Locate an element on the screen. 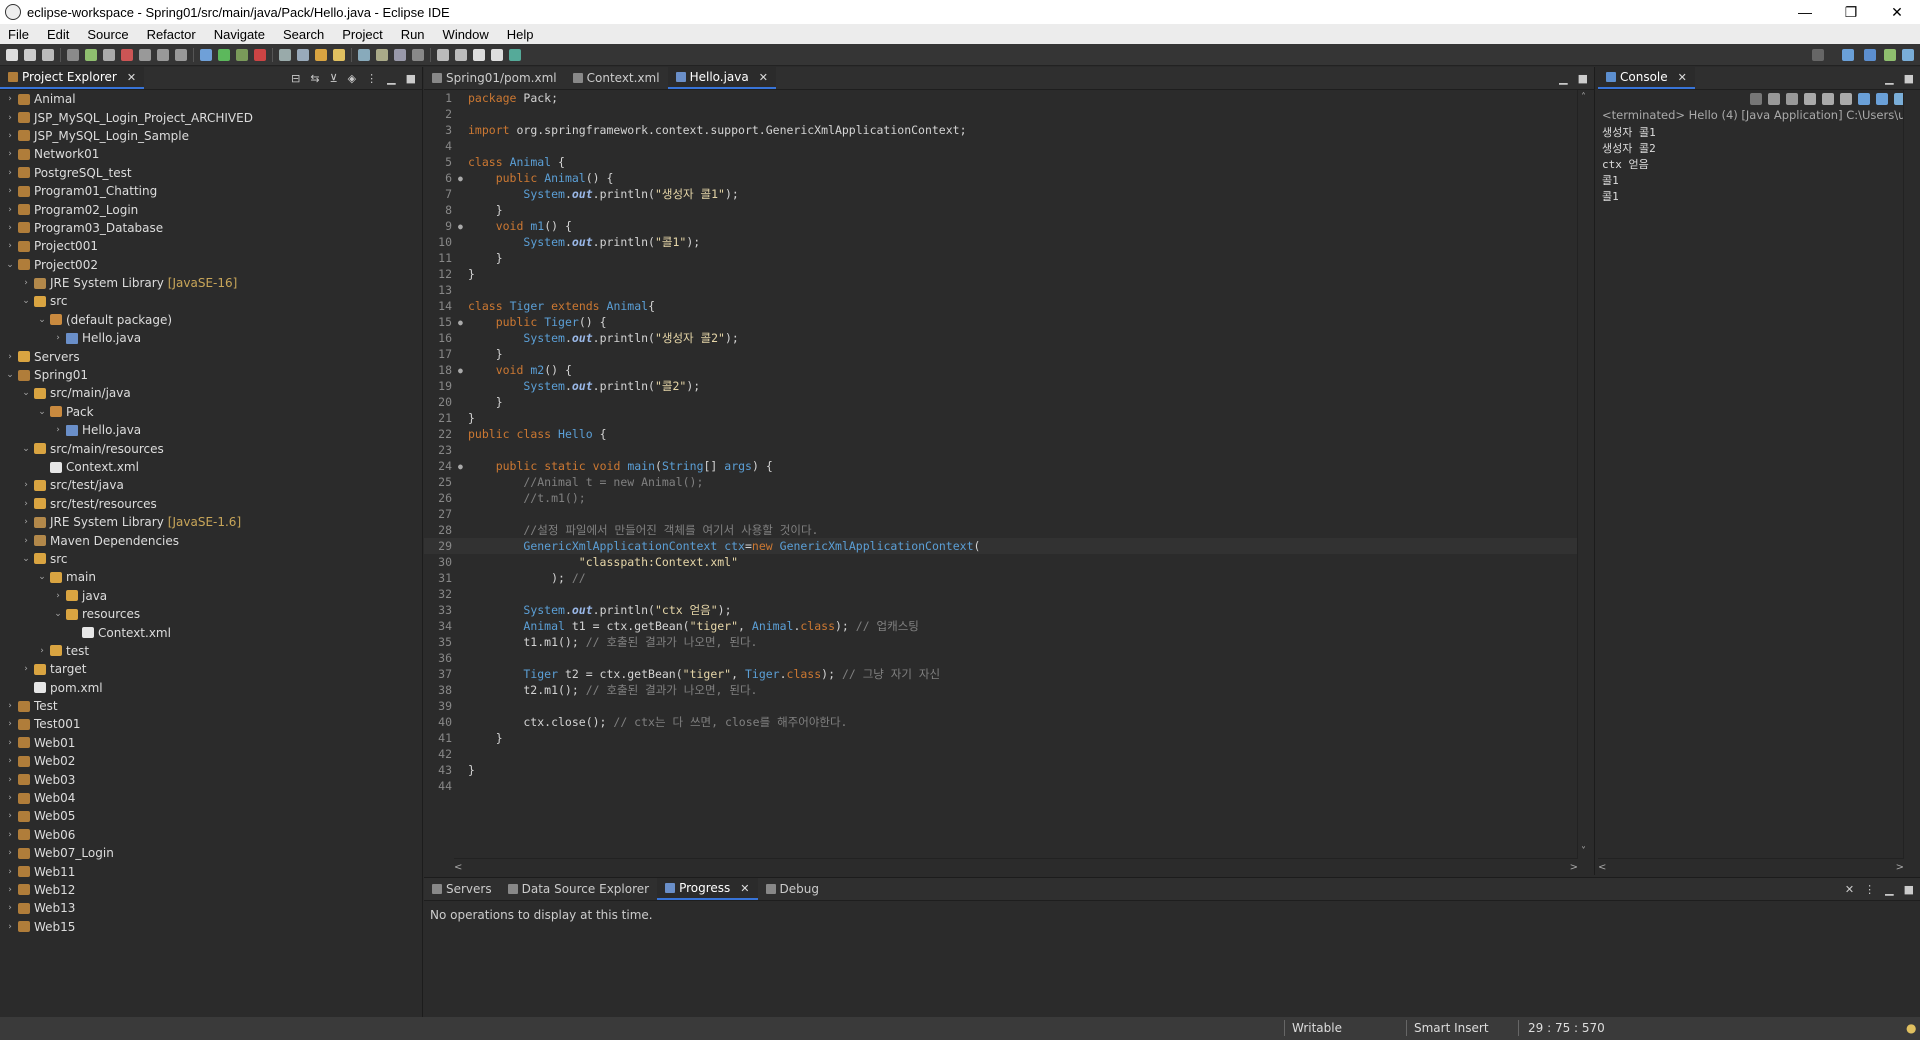 The image size is (1920, 1040). tree-item: › Network01 is located at coordinates (211, 154).